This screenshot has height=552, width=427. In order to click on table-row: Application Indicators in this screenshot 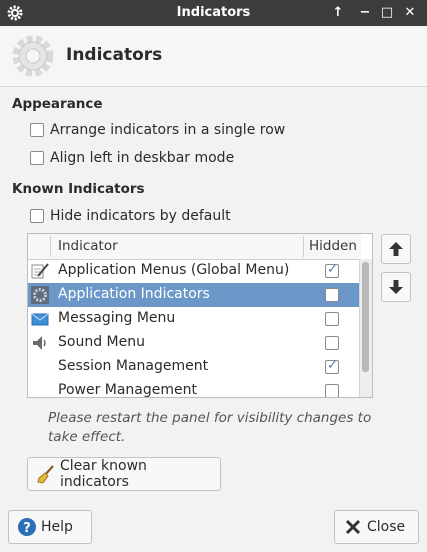, I will do `click(194, 295)`.